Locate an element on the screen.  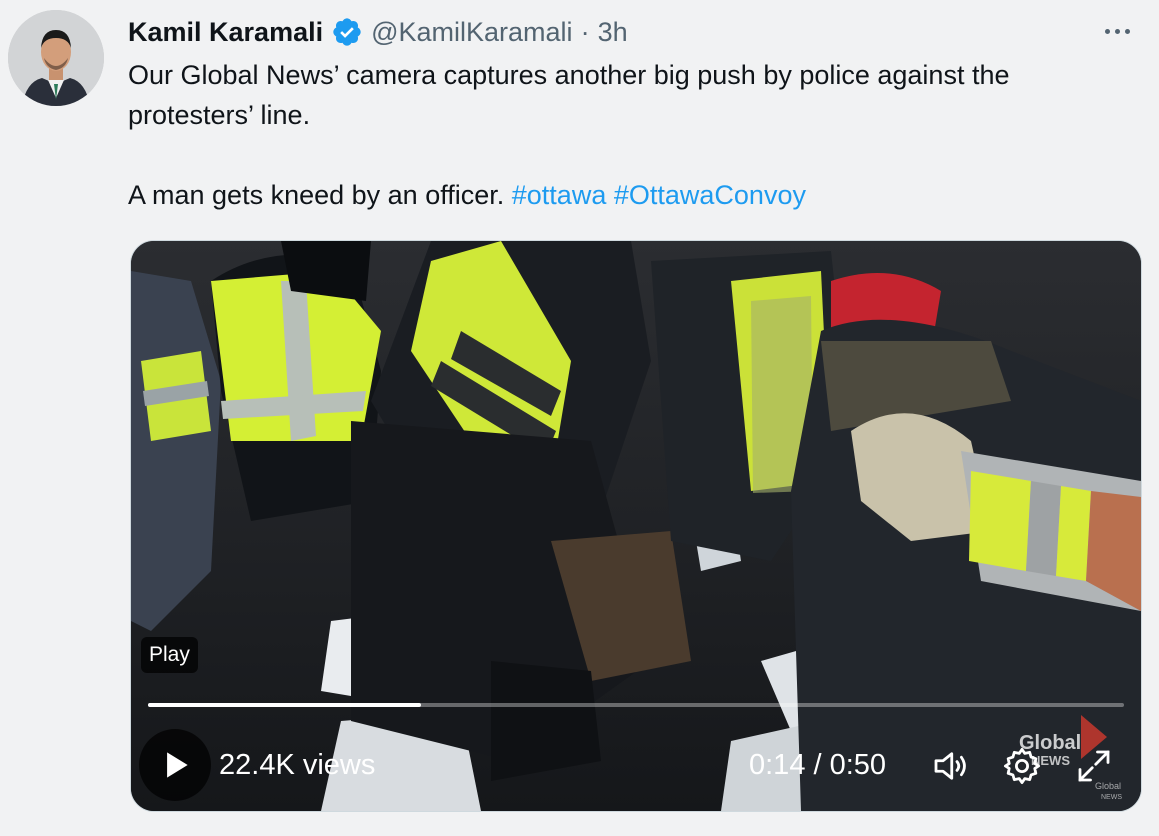
verified-badge-icon is located at coordinates (347, 32).